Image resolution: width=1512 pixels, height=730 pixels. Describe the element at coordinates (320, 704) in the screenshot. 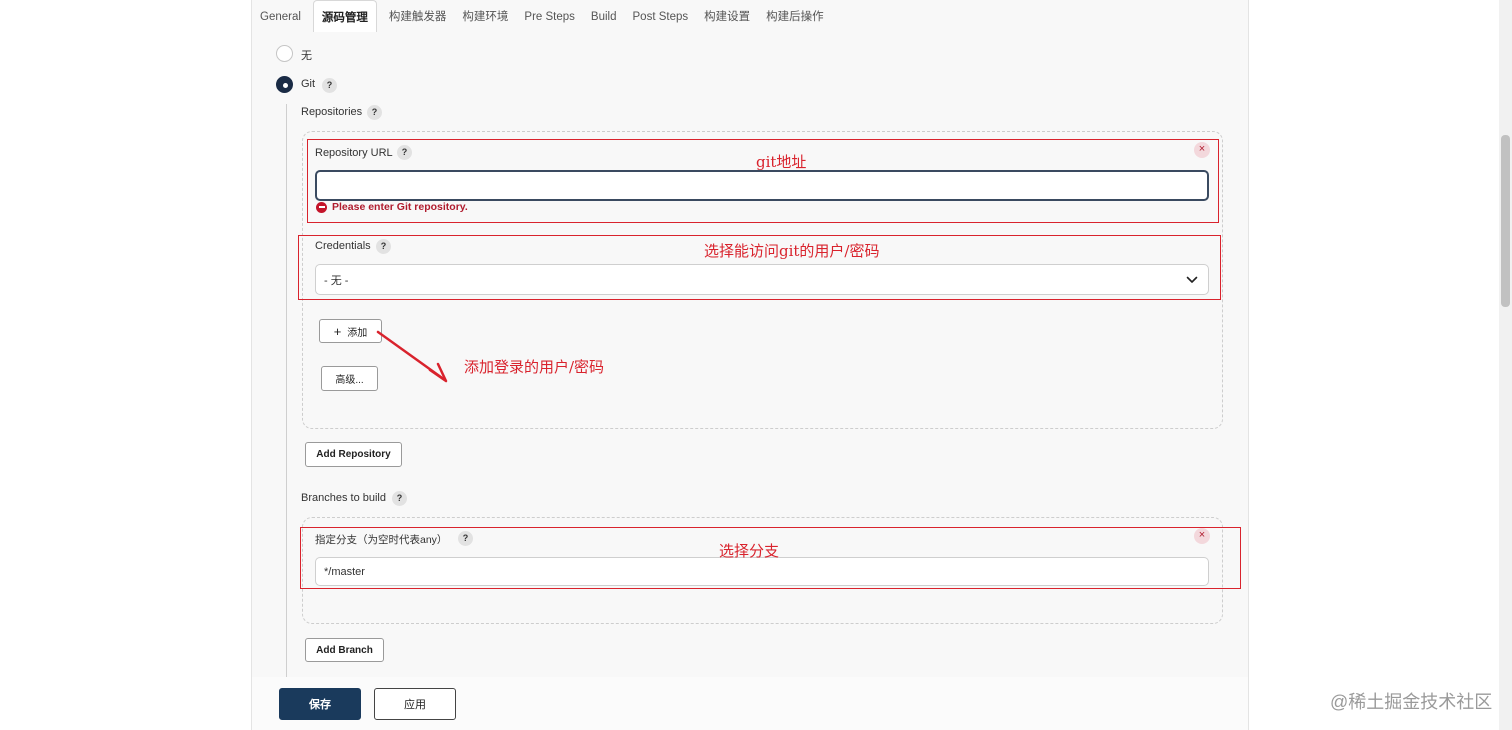

I see `save-button: 保存` at that location.